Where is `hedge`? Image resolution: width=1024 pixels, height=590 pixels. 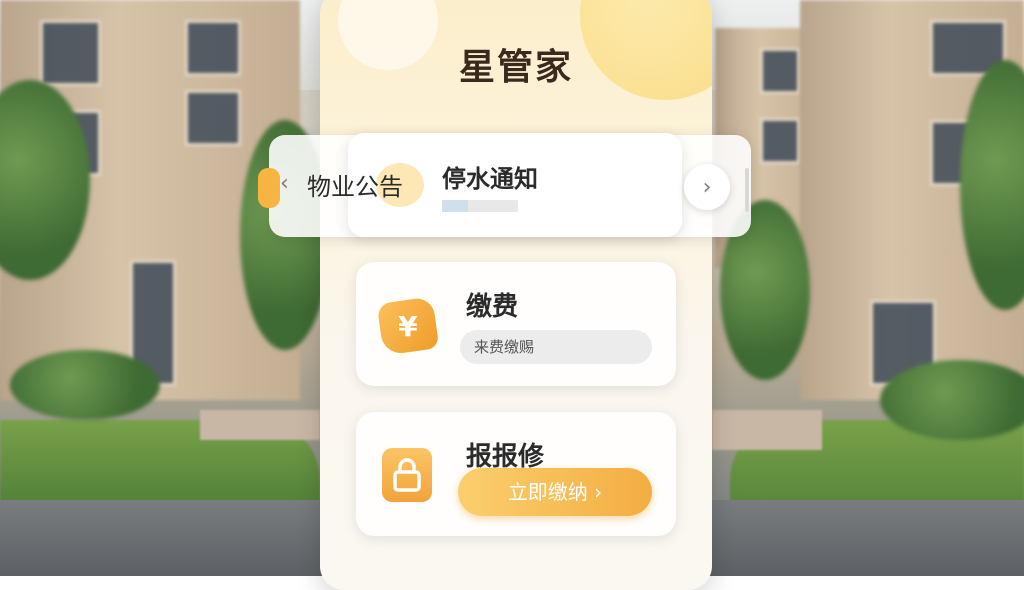
hedge is located at coordinates (85, 385).